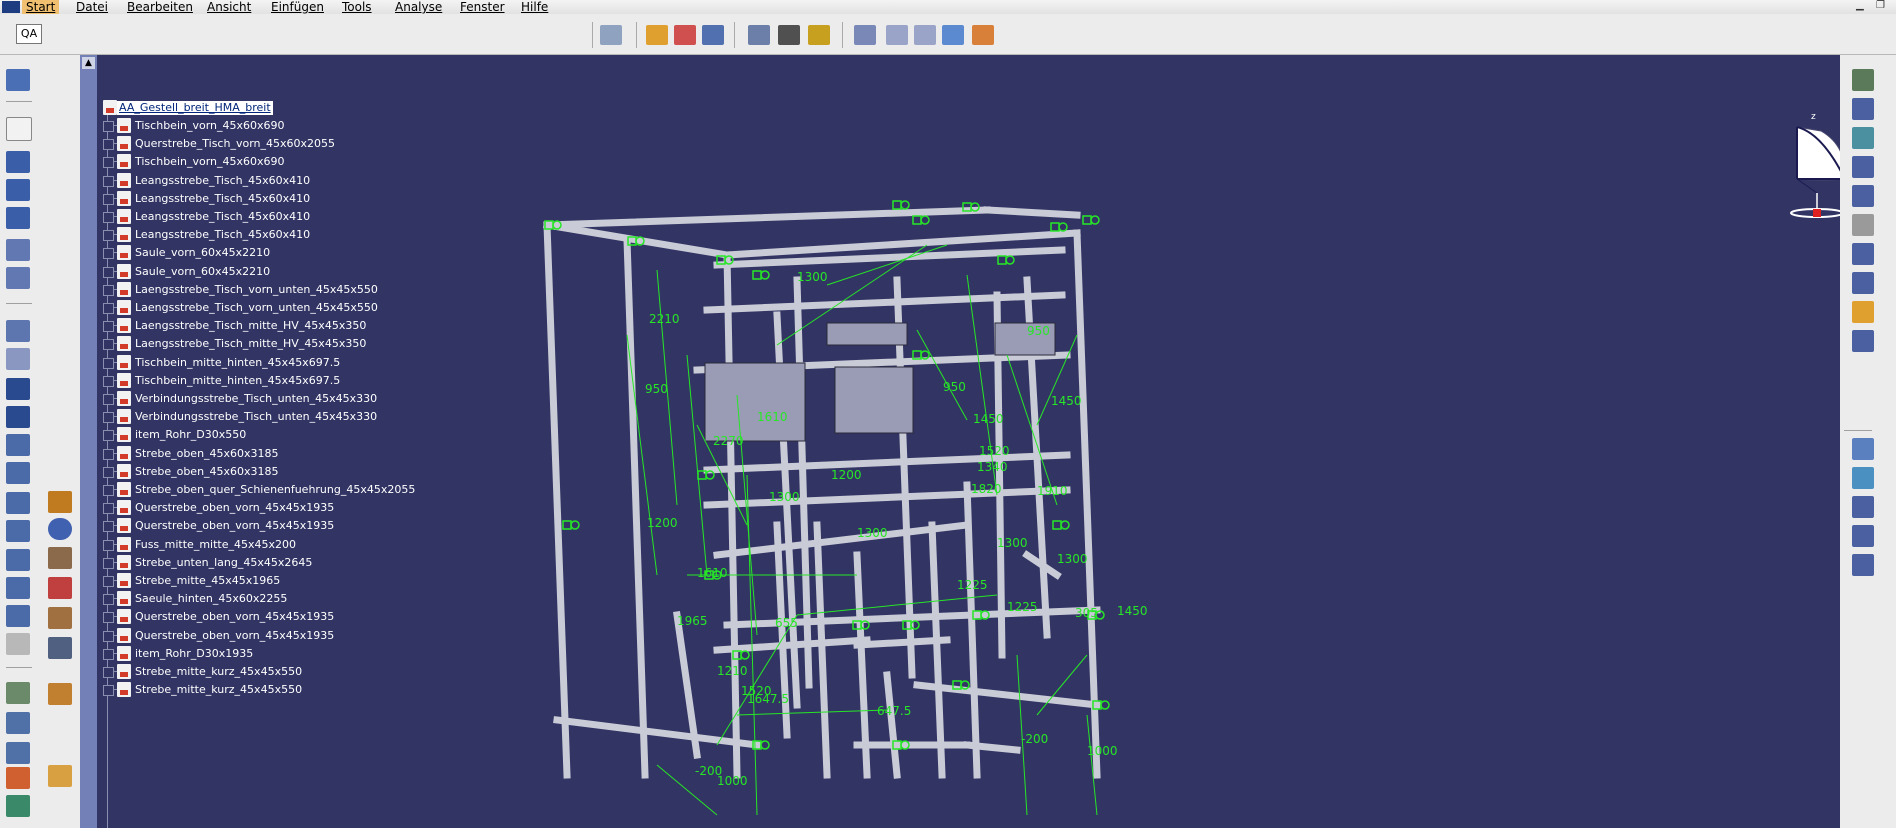 The height and width of the screenshot is (828, 1896). I want to click on menu-fenster: Fenster, so click(482, 7).